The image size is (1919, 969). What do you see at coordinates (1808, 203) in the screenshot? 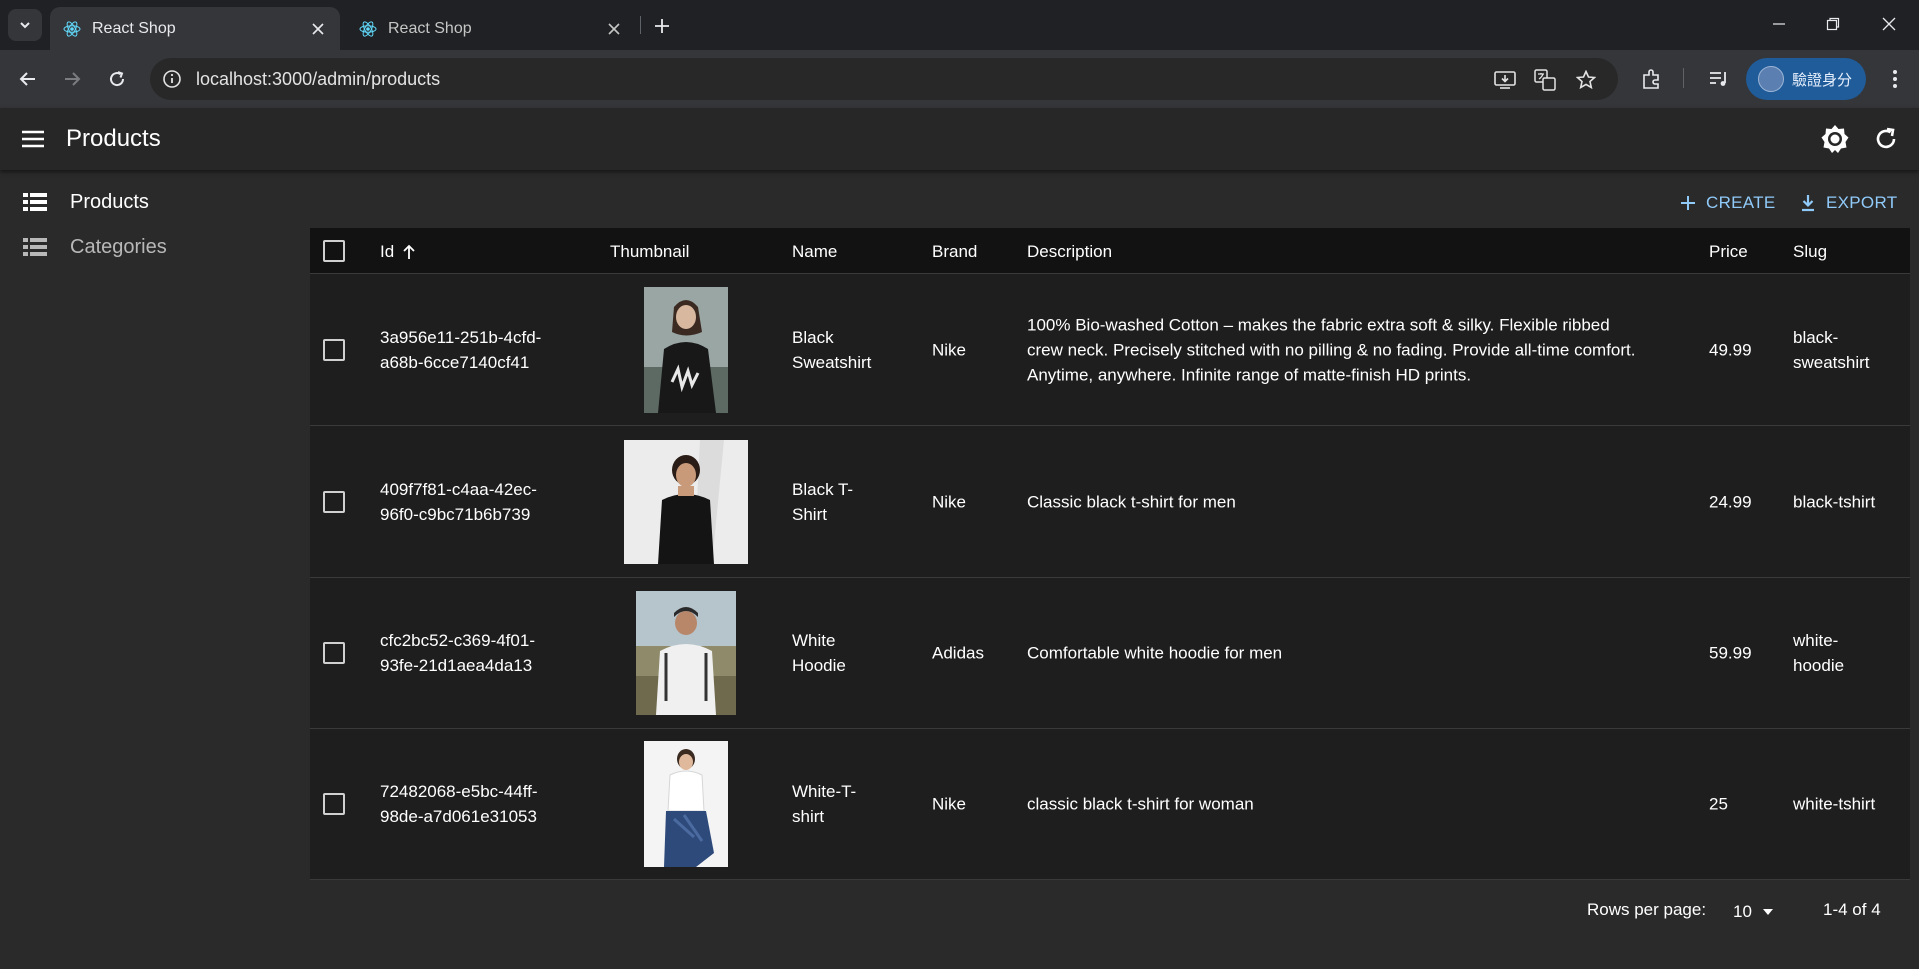
I see `download-icon` at bounding box center [1808, 203].